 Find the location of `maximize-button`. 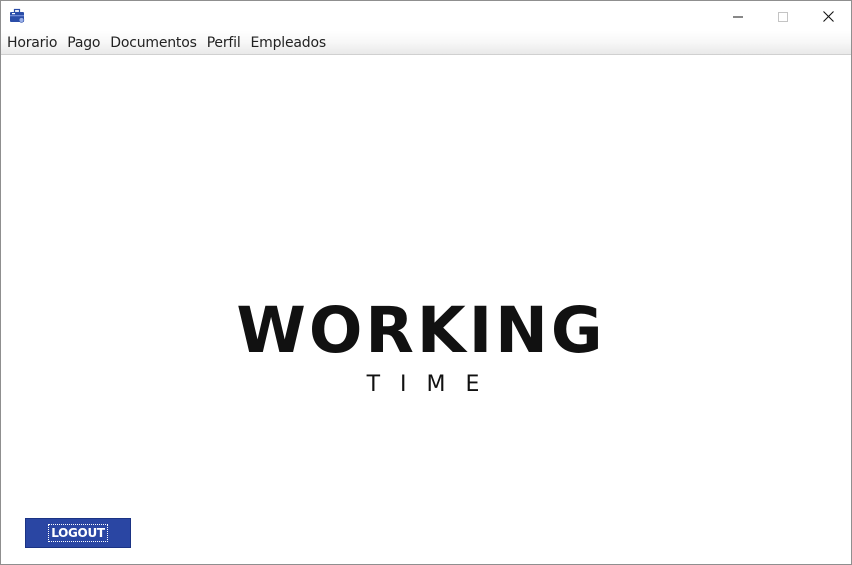

maximize-button is located at coordinates (783, 16).